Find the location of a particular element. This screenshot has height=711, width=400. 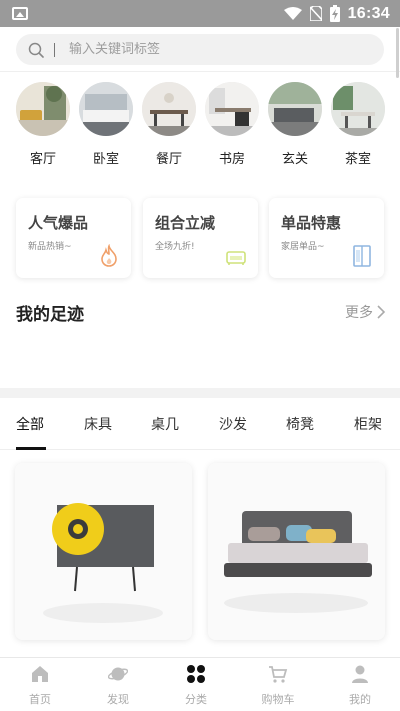

search-icon is located at coordinates (36, 50).